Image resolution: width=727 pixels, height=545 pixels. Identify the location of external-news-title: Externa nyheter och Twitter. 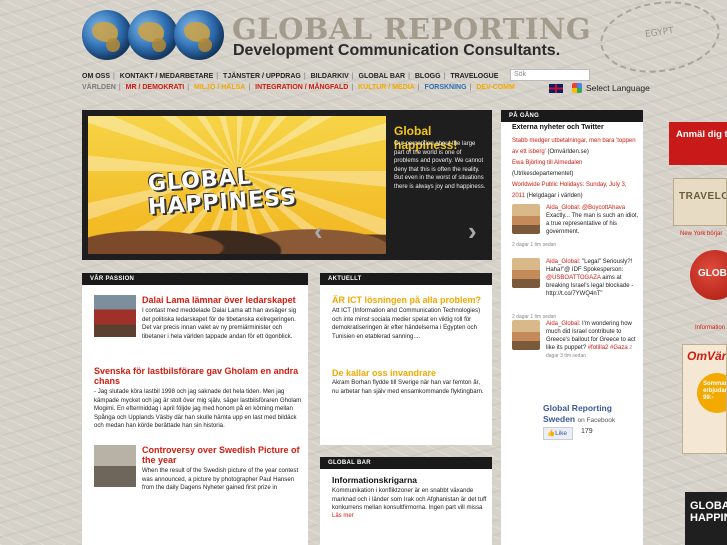
(558, 127).